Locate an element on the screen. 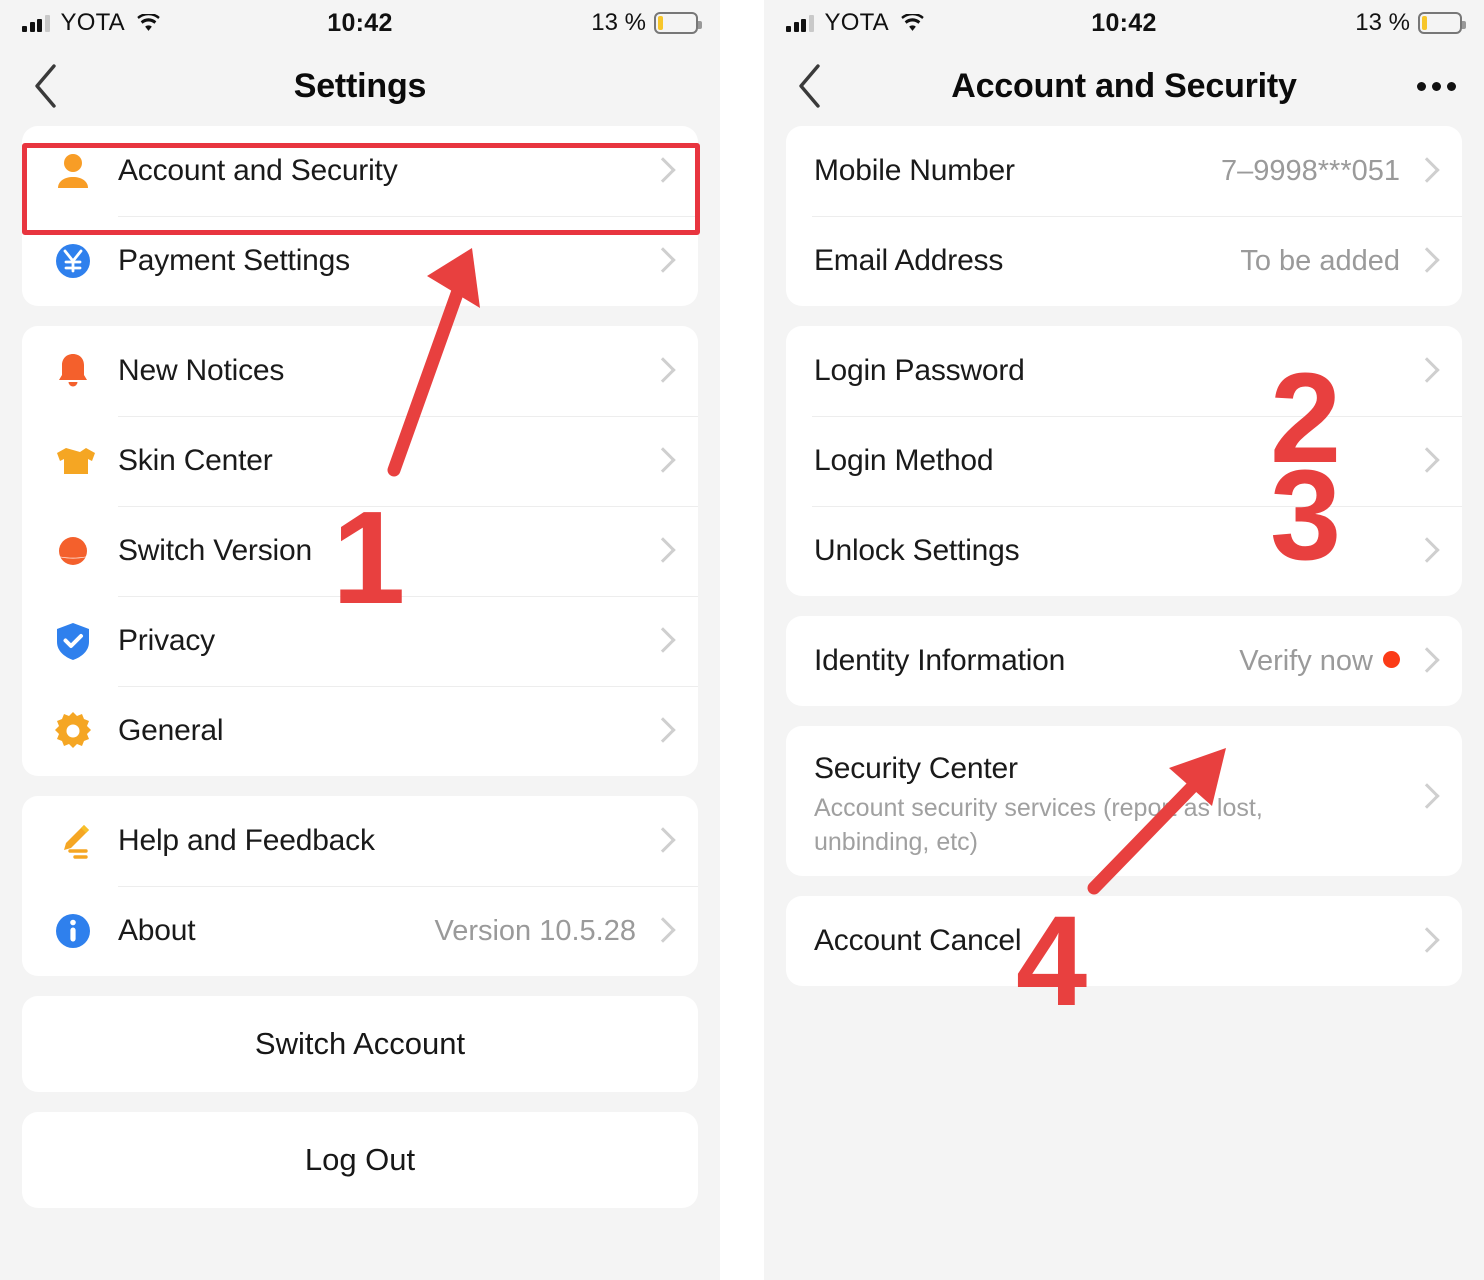  sidebar-item-about: About Version 10.5.28 is located at coordinates (360, 931).